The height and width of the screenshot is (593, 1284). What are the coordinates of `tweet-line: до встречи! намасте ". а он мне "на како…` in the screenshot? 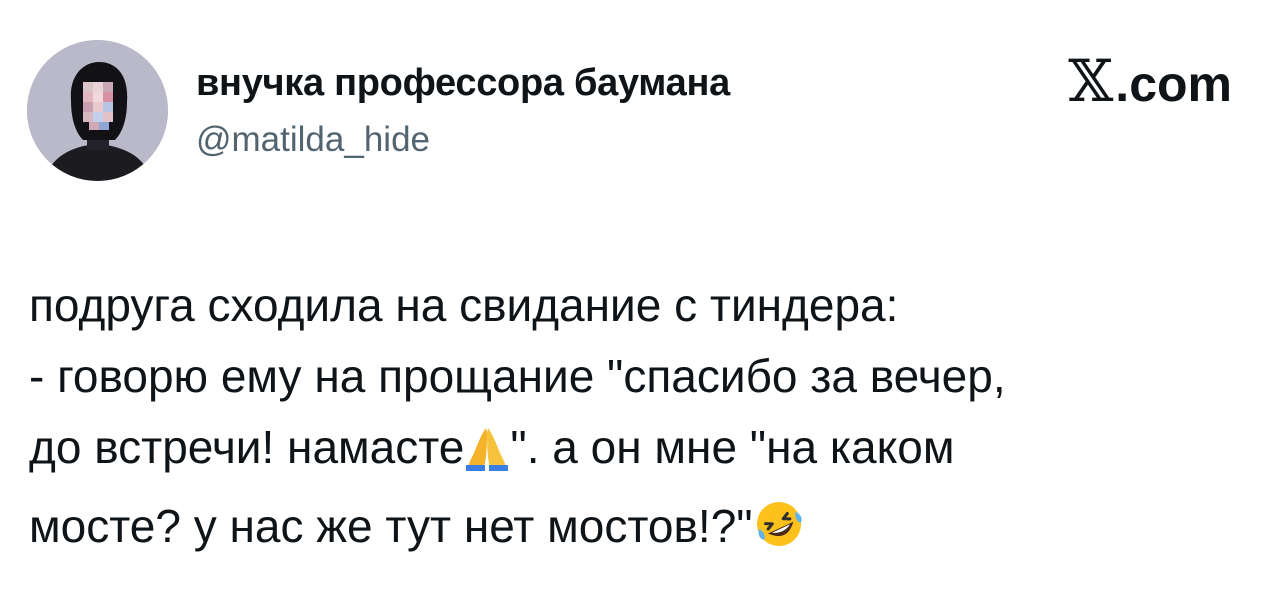 It's located at (639, 451).